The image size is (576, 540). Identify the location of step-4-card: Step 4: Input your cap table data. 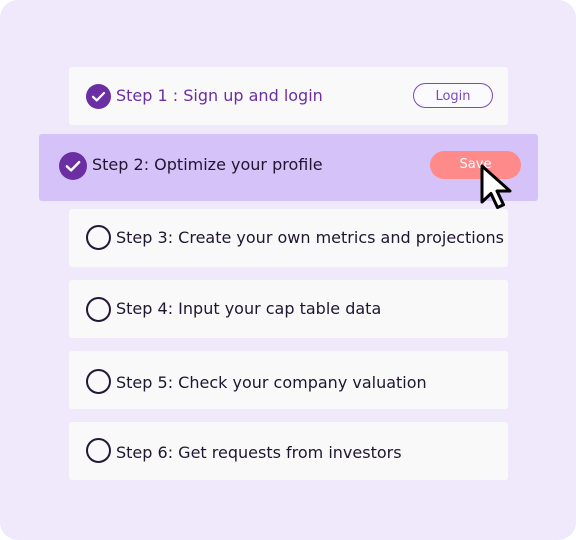
(288, 309).